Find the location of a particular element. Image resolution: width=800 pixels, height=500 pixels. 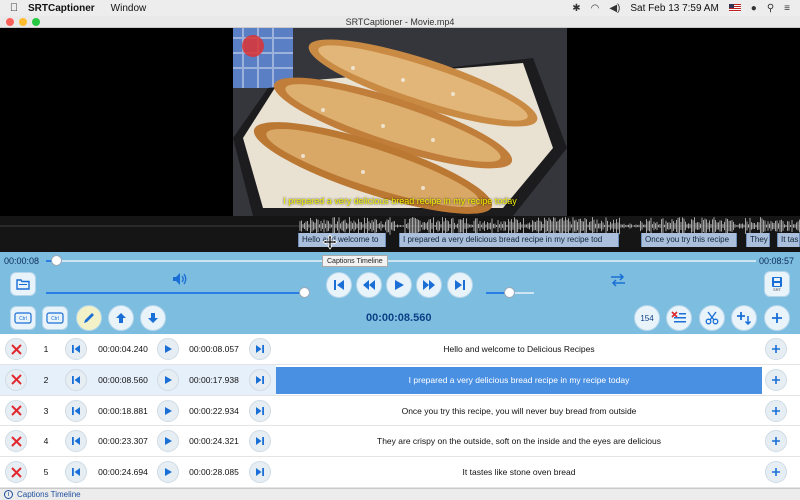

bluetooth-icon: ✱ is located at coordinates (576, 8).